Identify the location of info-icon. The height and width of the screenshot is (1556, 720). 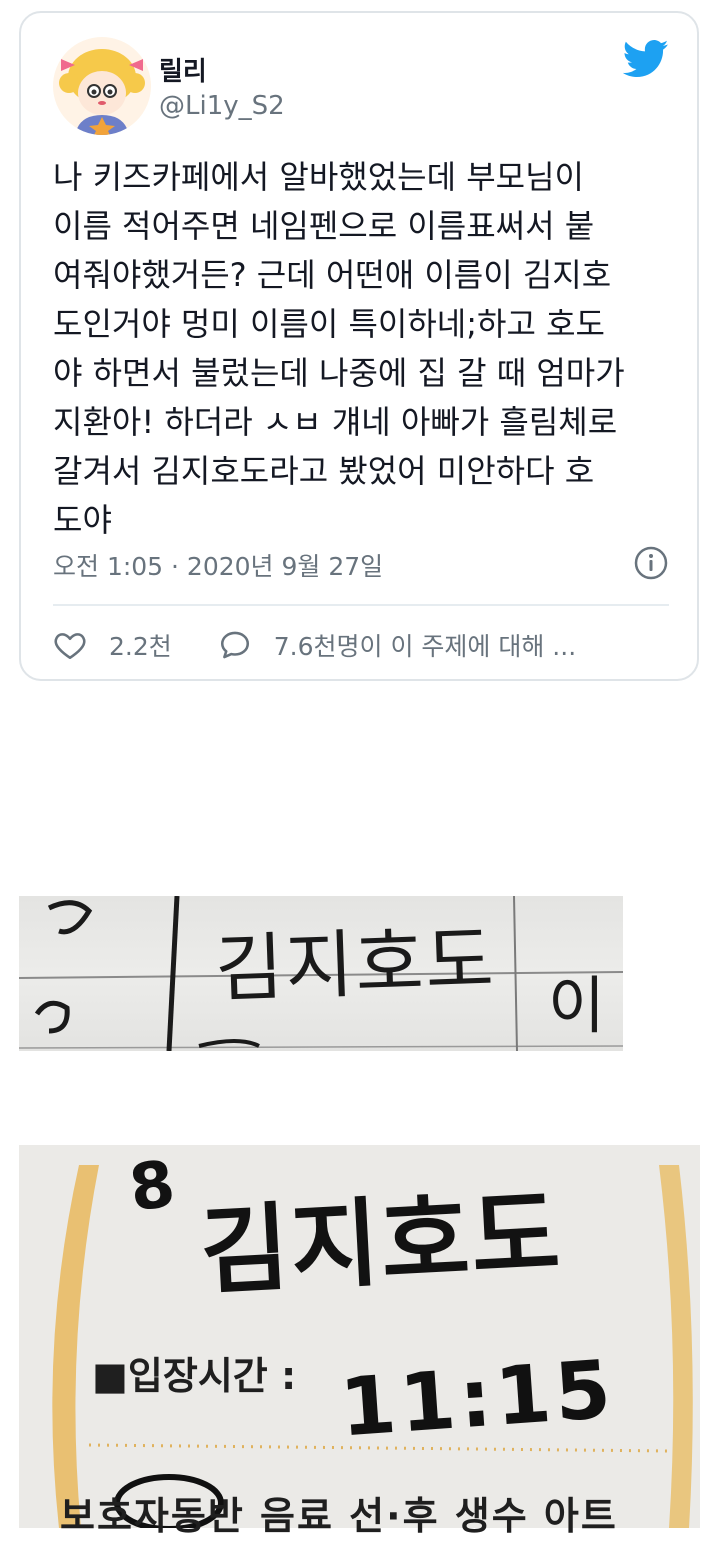
(651, 563).